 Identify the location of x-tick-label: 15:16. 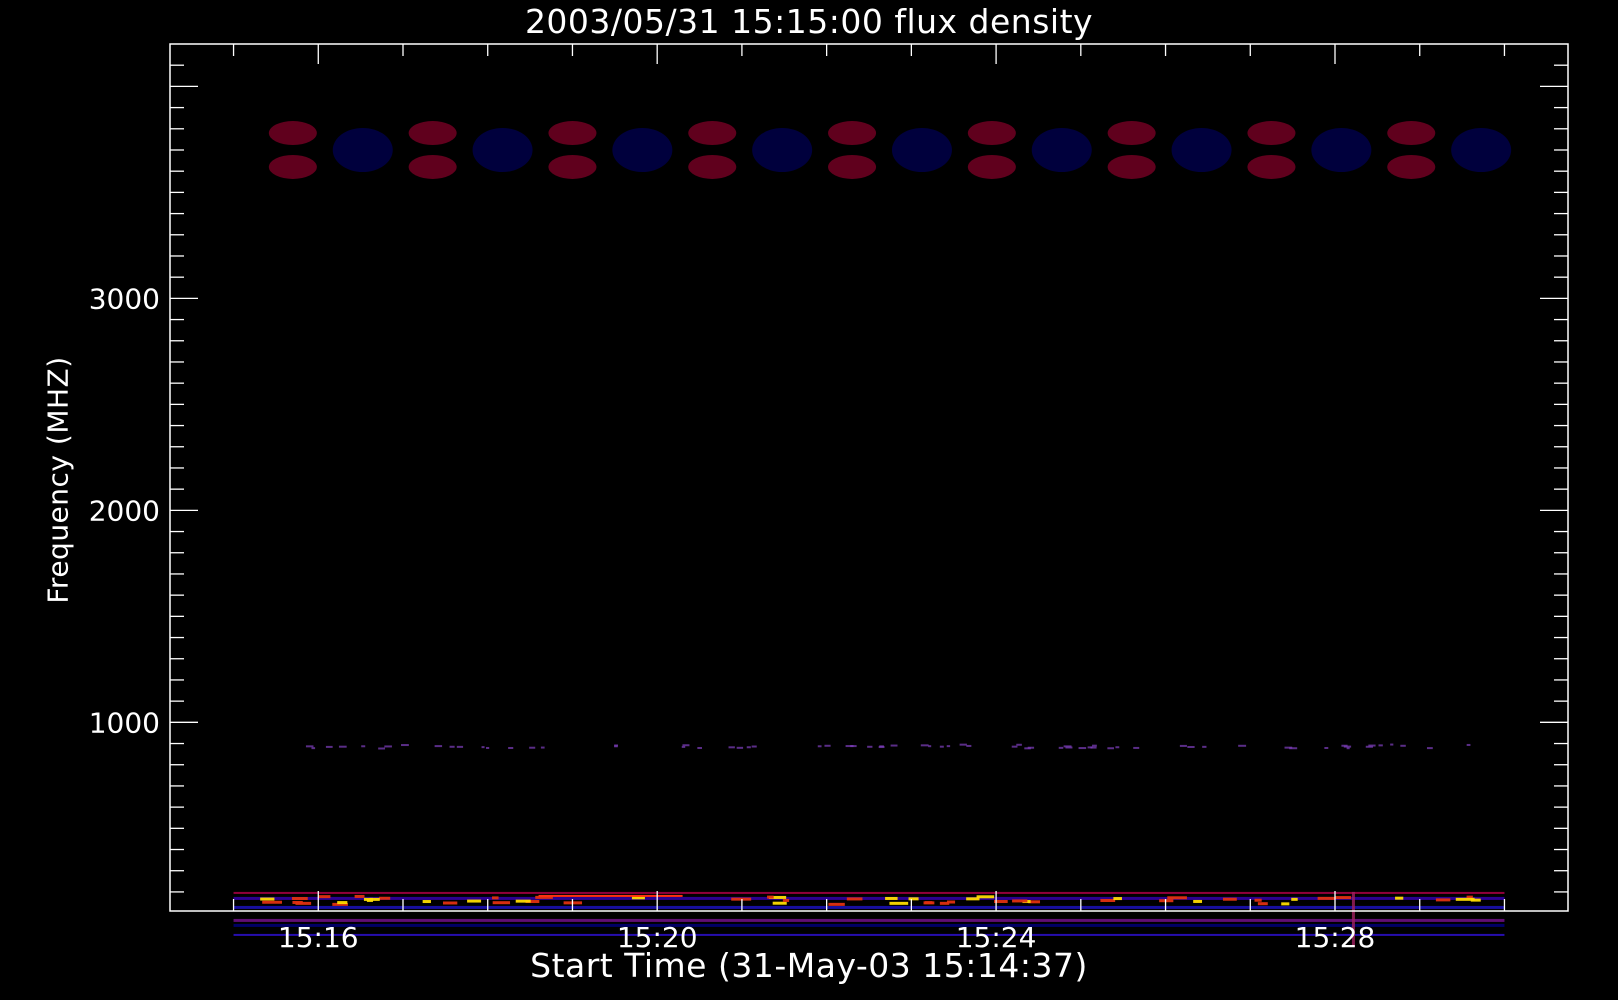
(318, 937).